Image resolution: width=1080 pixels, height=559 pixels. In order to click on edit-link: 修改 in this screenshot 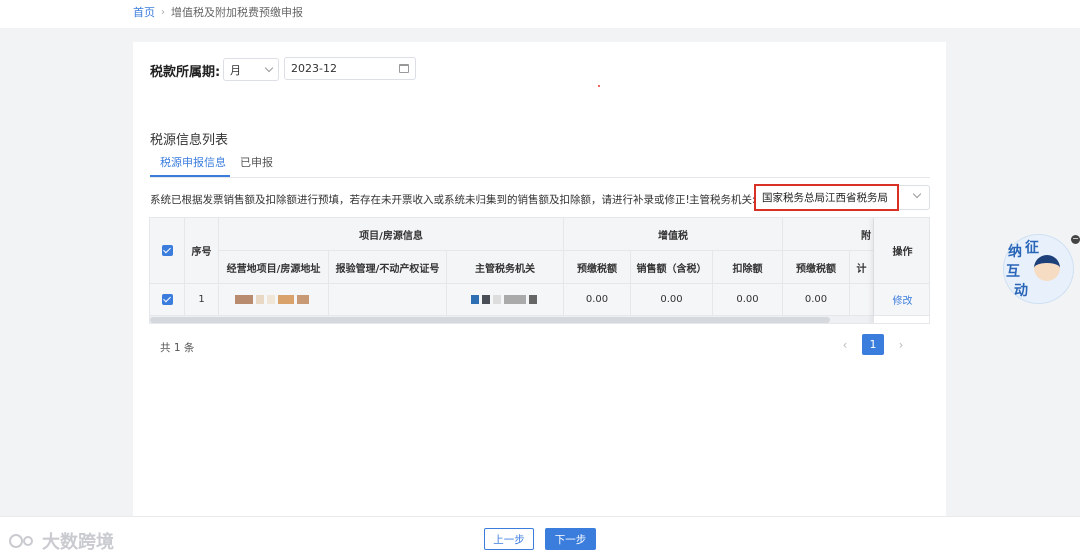, I will do `click(901, 300)`.